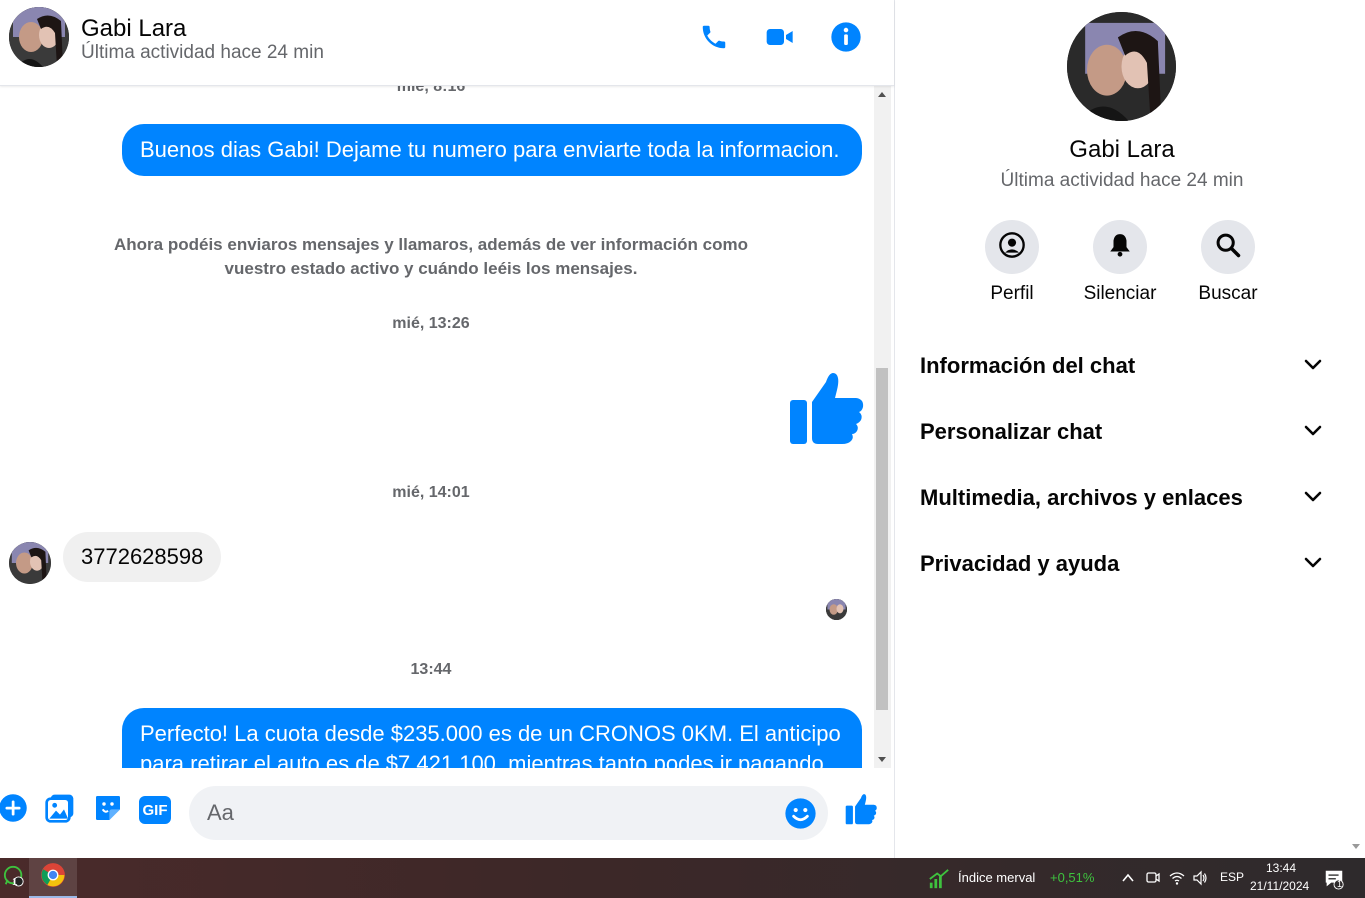 The width and height of the screenshot is (1365, 898). What do you see at coordinates (1120, 293) in the screenshot?
I see `mute-label: Silenciar` at bounding box center [1120, 293].